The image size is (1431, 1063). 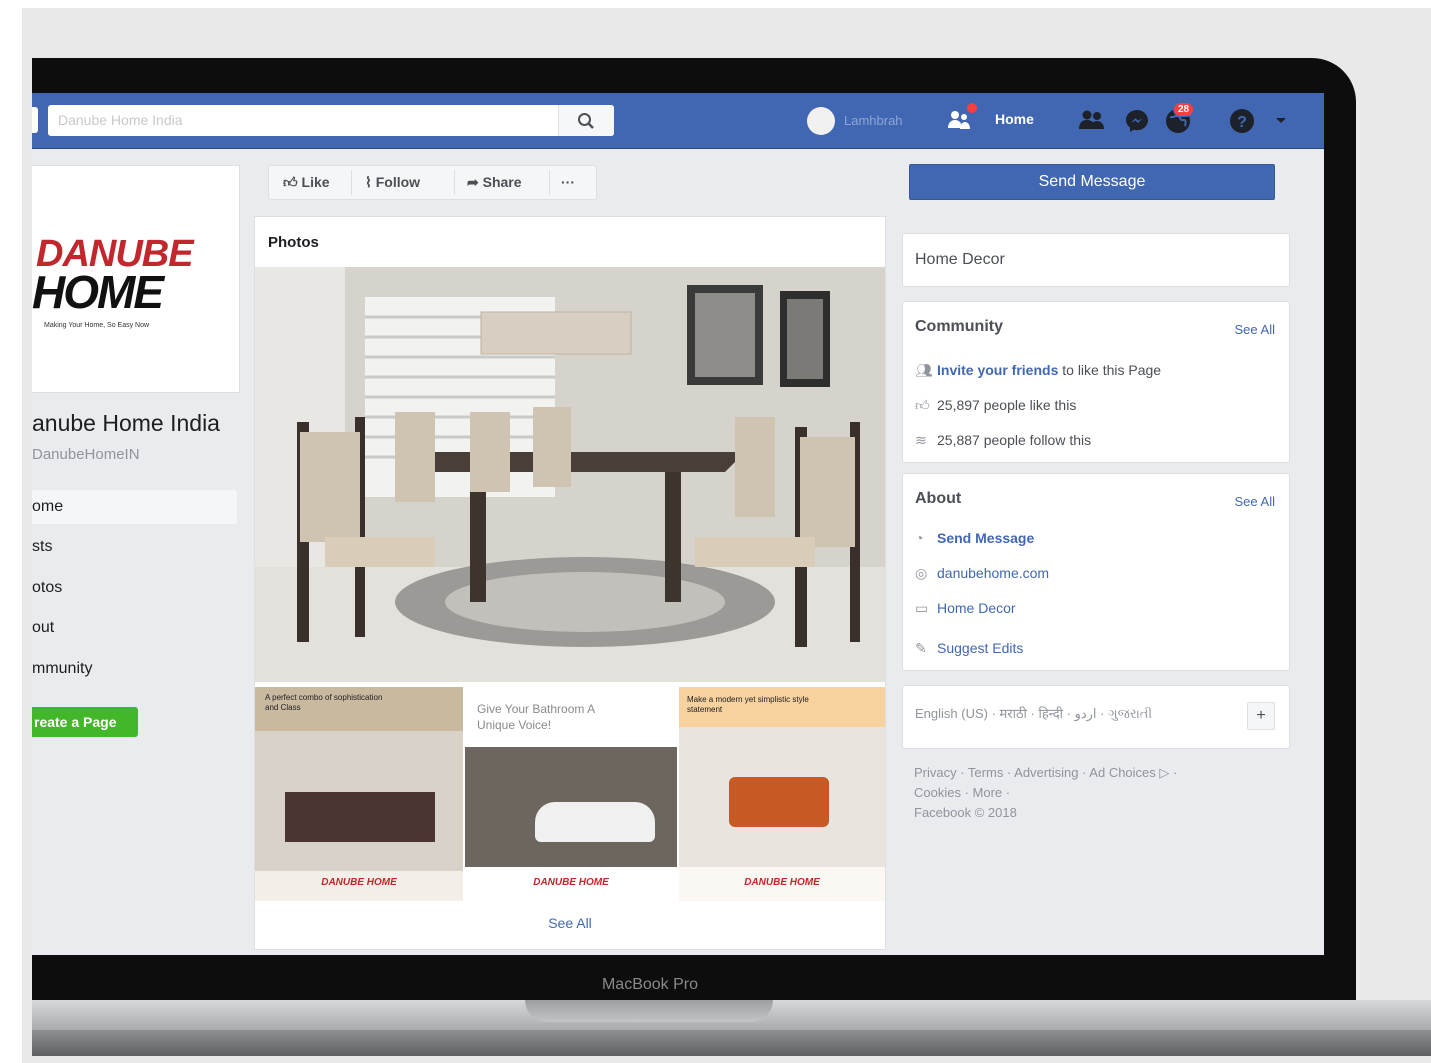 I want to click on website-row: ◎ danubehome.com, so click(x=982, y=573).